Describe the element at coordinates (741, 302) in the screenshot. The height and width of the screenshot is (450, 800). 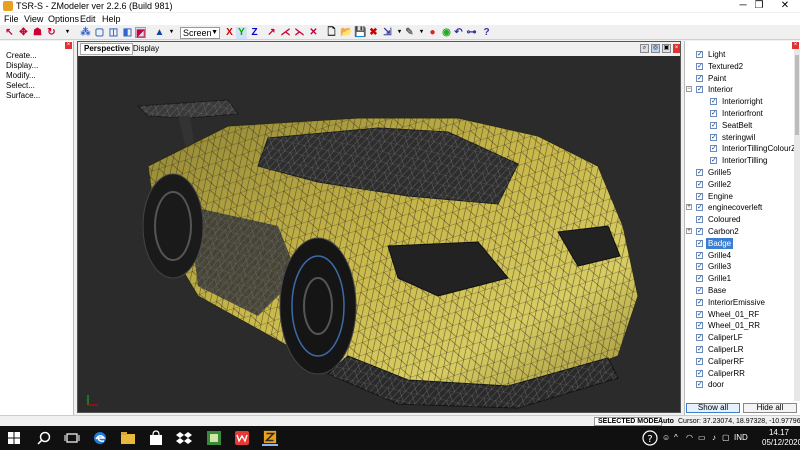
I see `layer-item: ✓ InteriorEmissive` at that location.